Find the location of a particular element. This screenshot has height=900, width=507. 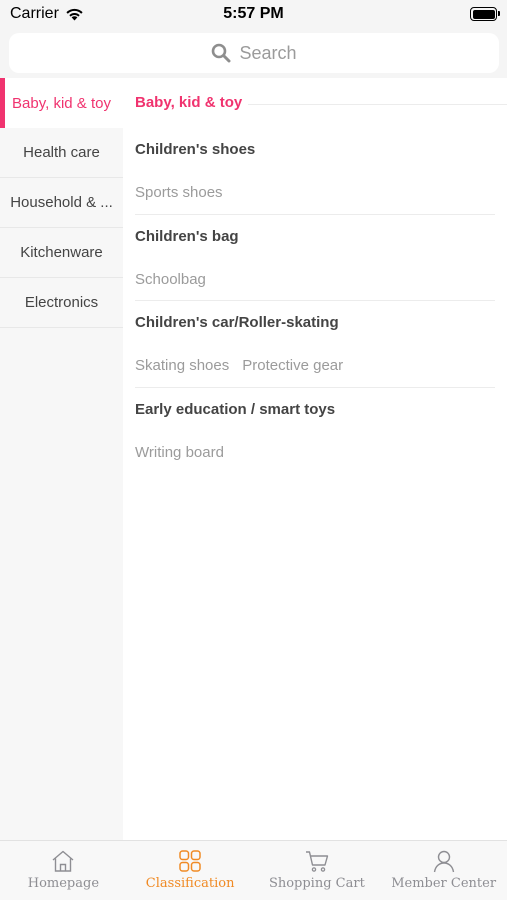

sidebar-item-label: Electronics is located at coordinates (61, 302).